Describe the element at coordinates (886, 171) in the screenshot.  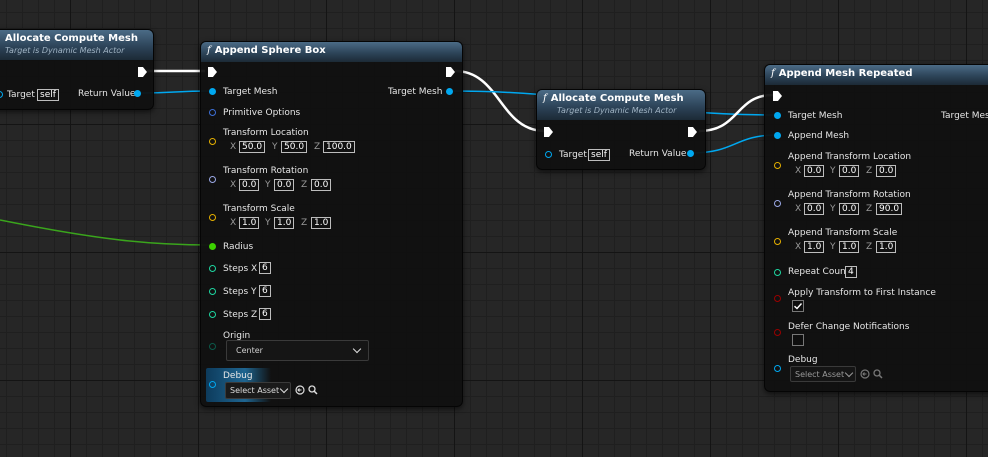
I see `location-z-field: 0.0` at that location.